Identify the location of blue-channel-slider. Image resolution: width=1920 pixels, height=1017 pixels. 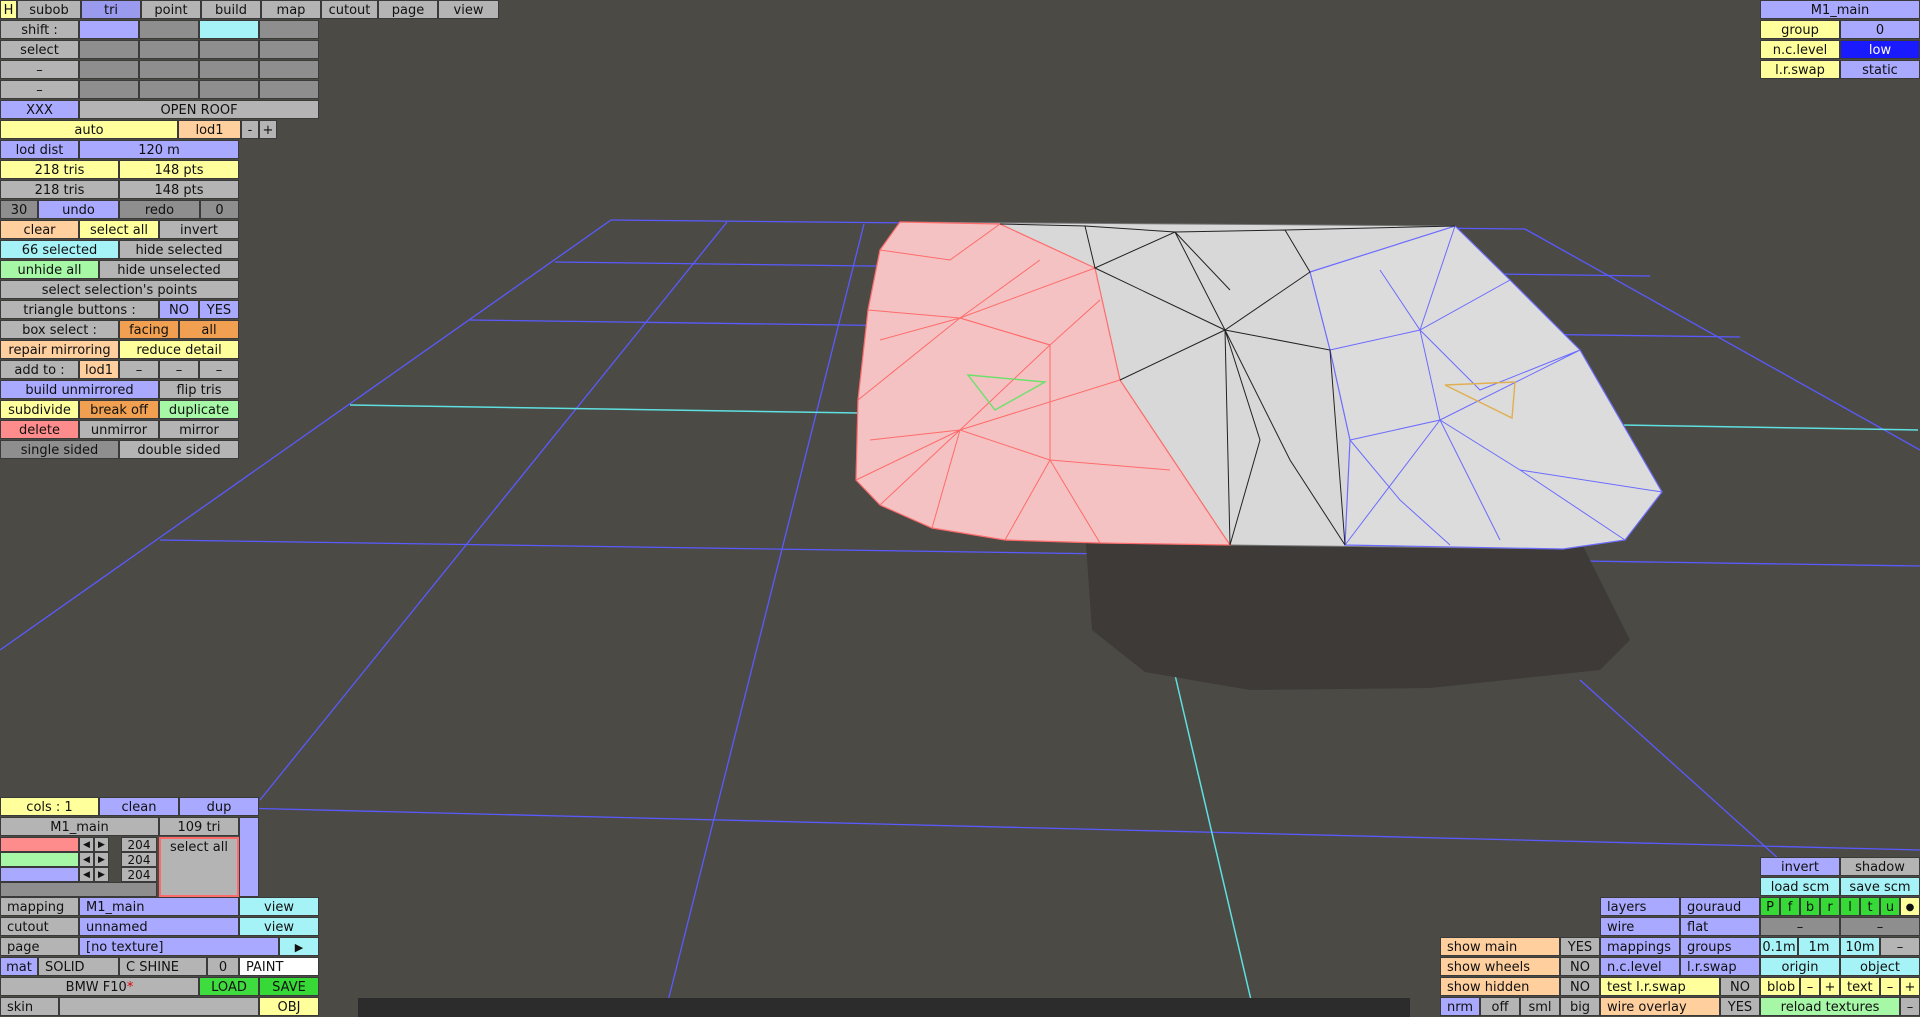
(39, 874).